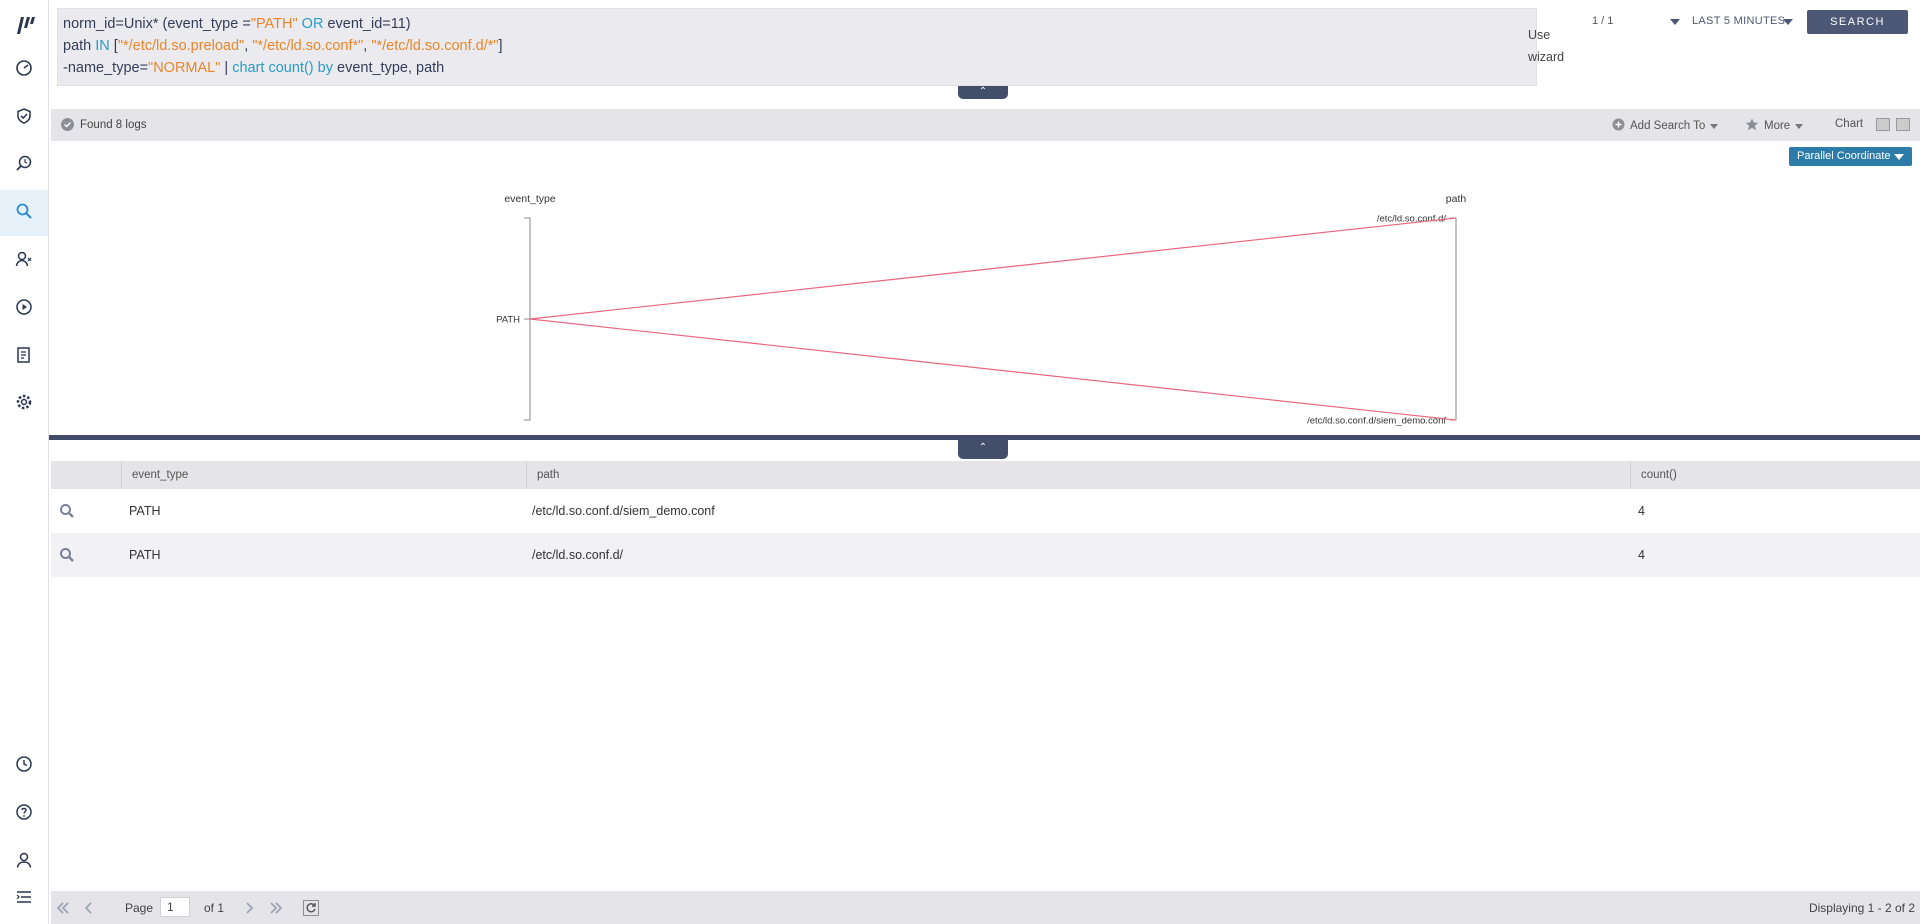  Describe the element at coordinates (175, 907) in the screenshot. I see `page-number-input: 1` at that location.